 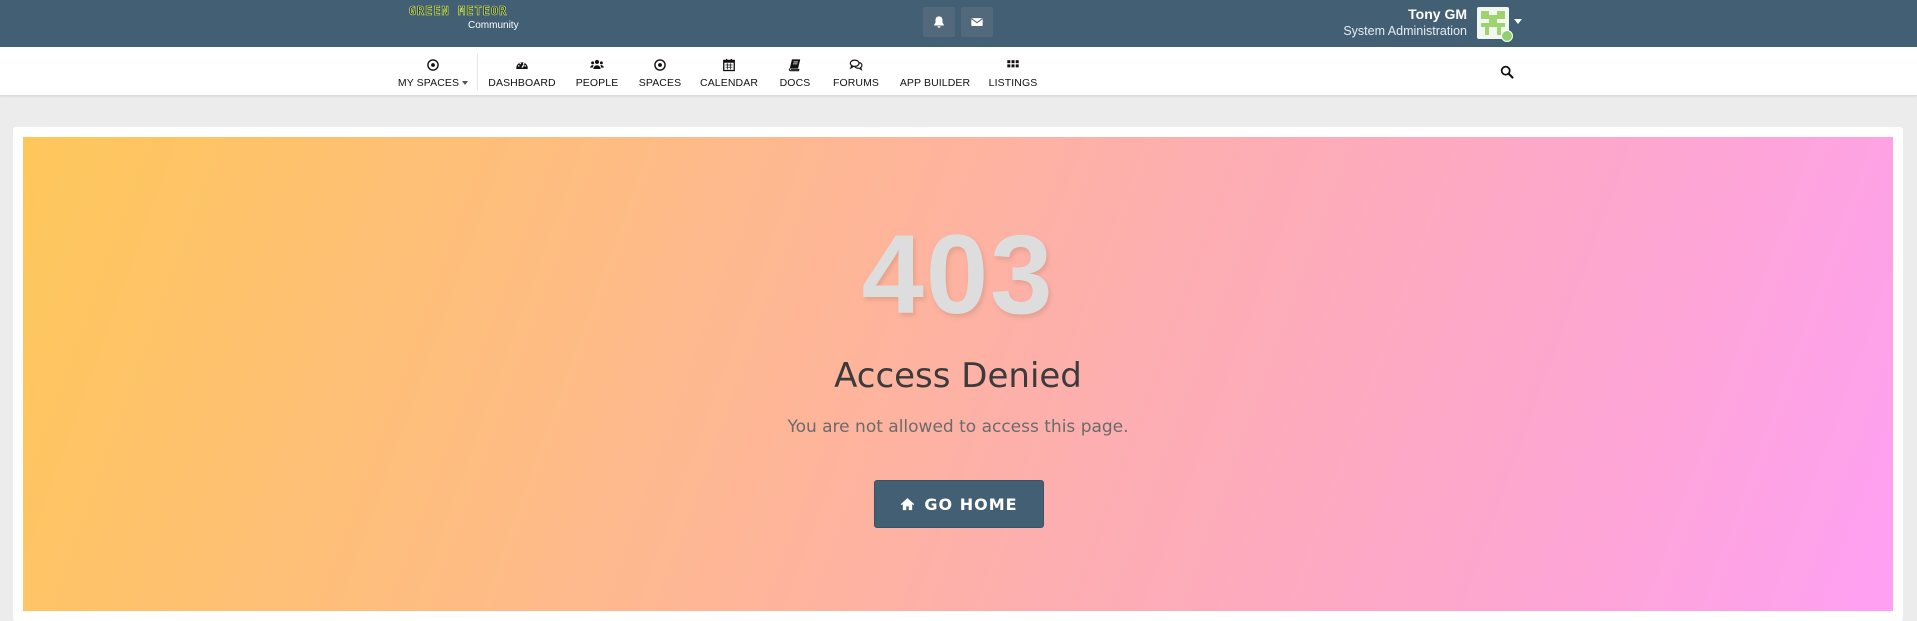 What do you see at coordinates (729, 82) in the screenshot?
I see `nav-label: CALENDAR` at bounding box center [729, 82].